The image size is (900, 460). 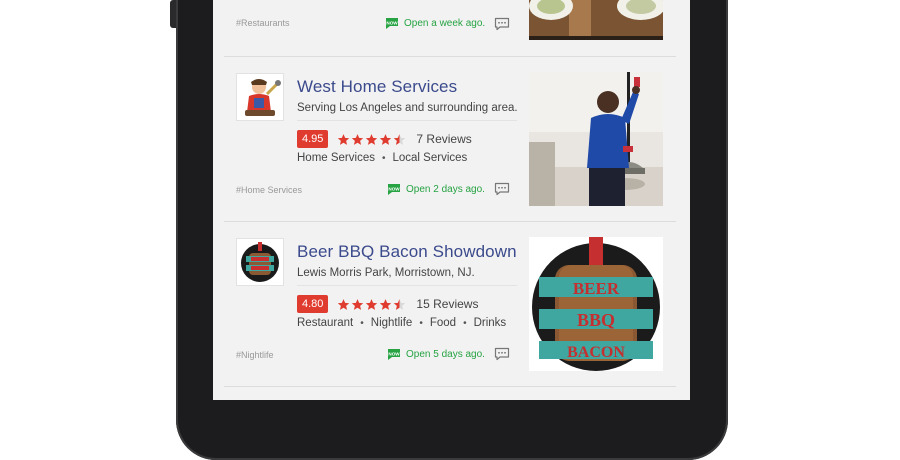 I want to click on logo-word-bbq: BBQ, so click(x=596, y=320).